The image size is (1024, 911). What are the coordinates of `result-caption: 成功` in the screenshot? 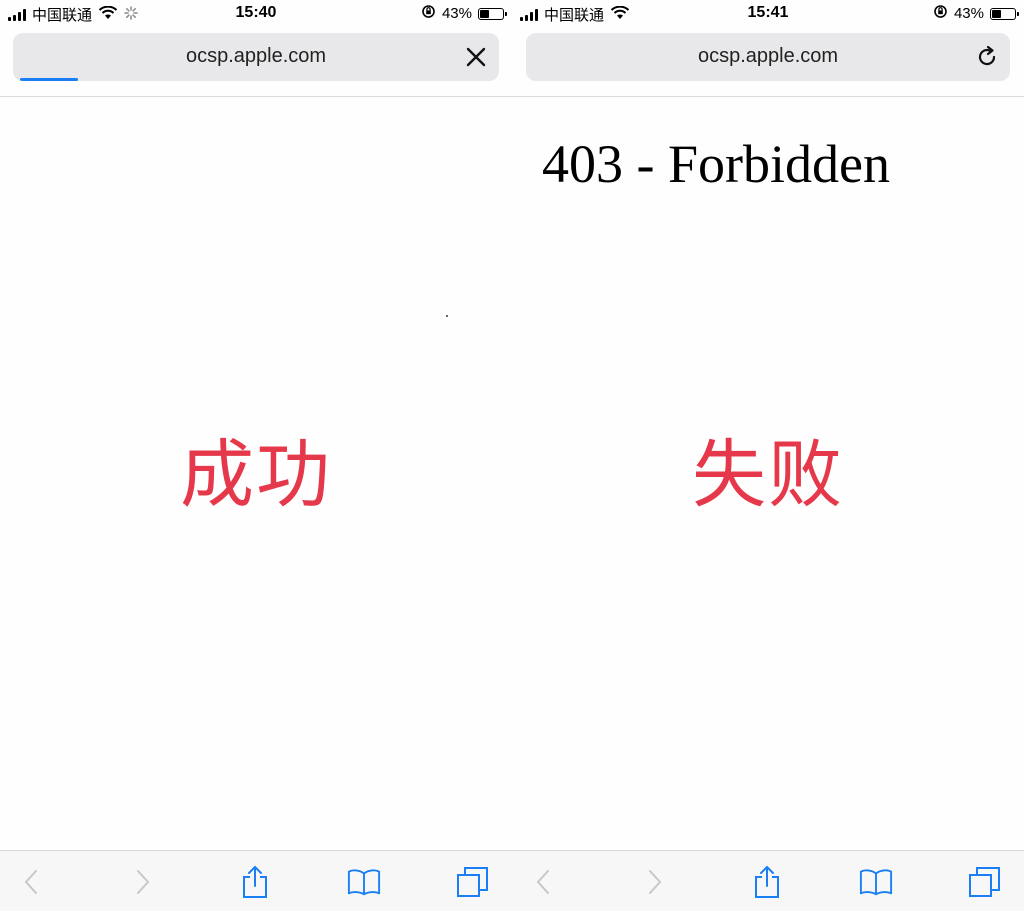 It's located at (256, 475).